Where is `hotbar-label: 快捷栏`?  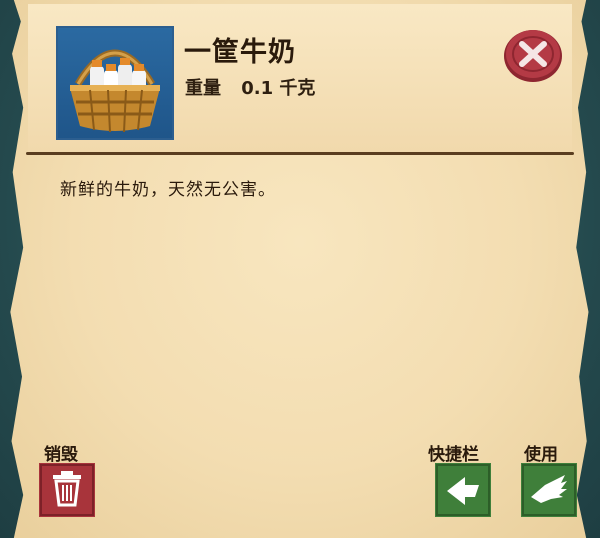 hotbar-label: 快捷栏 is located at coordinates (453, 455).